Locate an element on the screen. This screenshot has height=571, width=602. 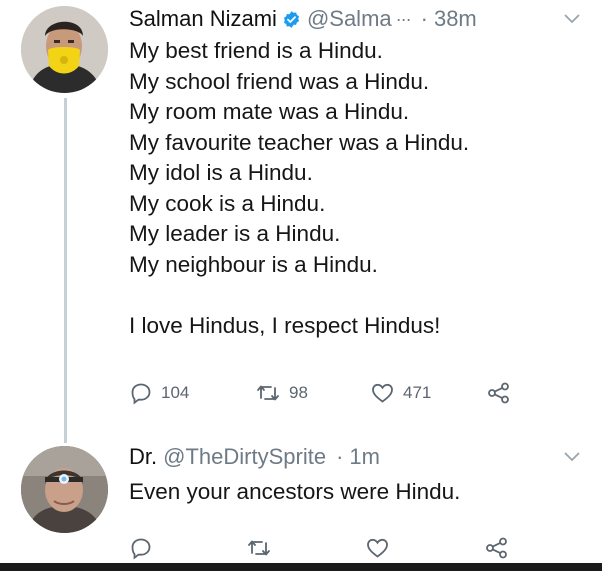
avatar-person-headlamp-image is located at coordinates (64, 489).